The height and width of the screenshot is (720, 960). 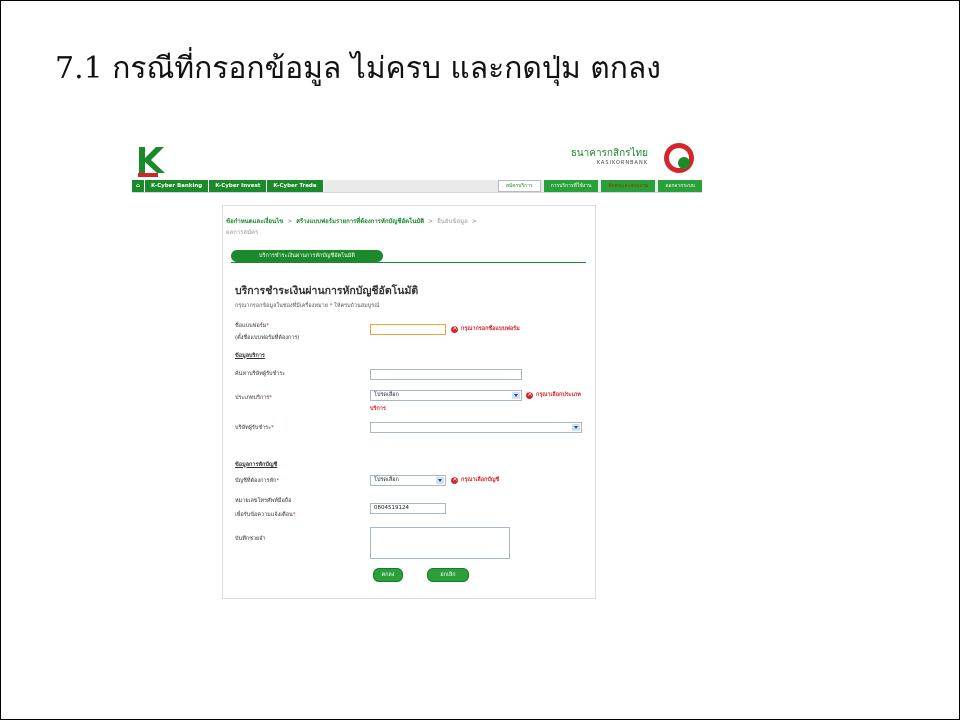 What do you see at coordinates (250, 539) in the screenshot?
I see `memo-label: บันทึกช่วยจำ` at bounding box center [250, 539].